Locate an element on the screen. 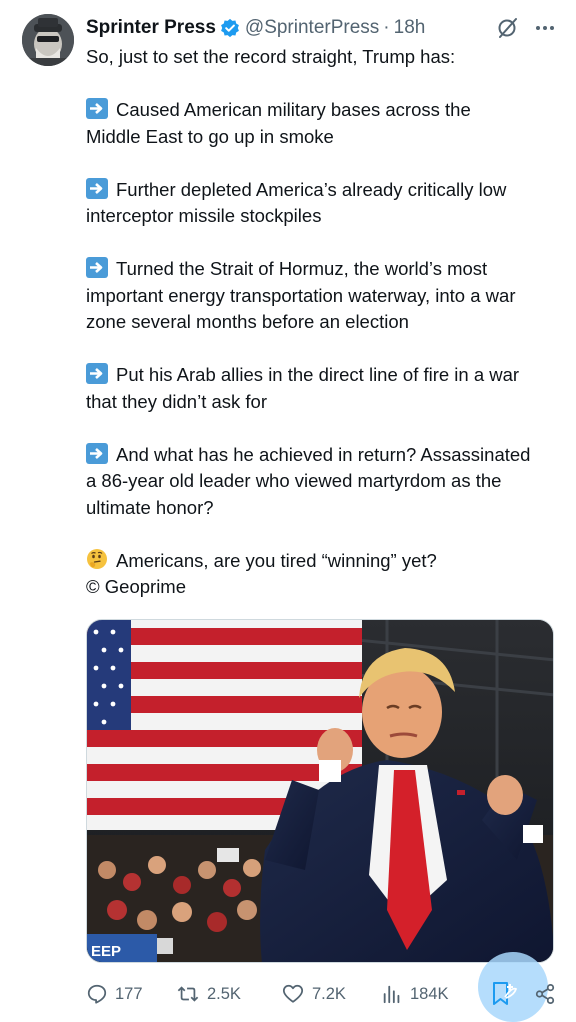  verified-badge-icon is located at coordinates (230, 28).